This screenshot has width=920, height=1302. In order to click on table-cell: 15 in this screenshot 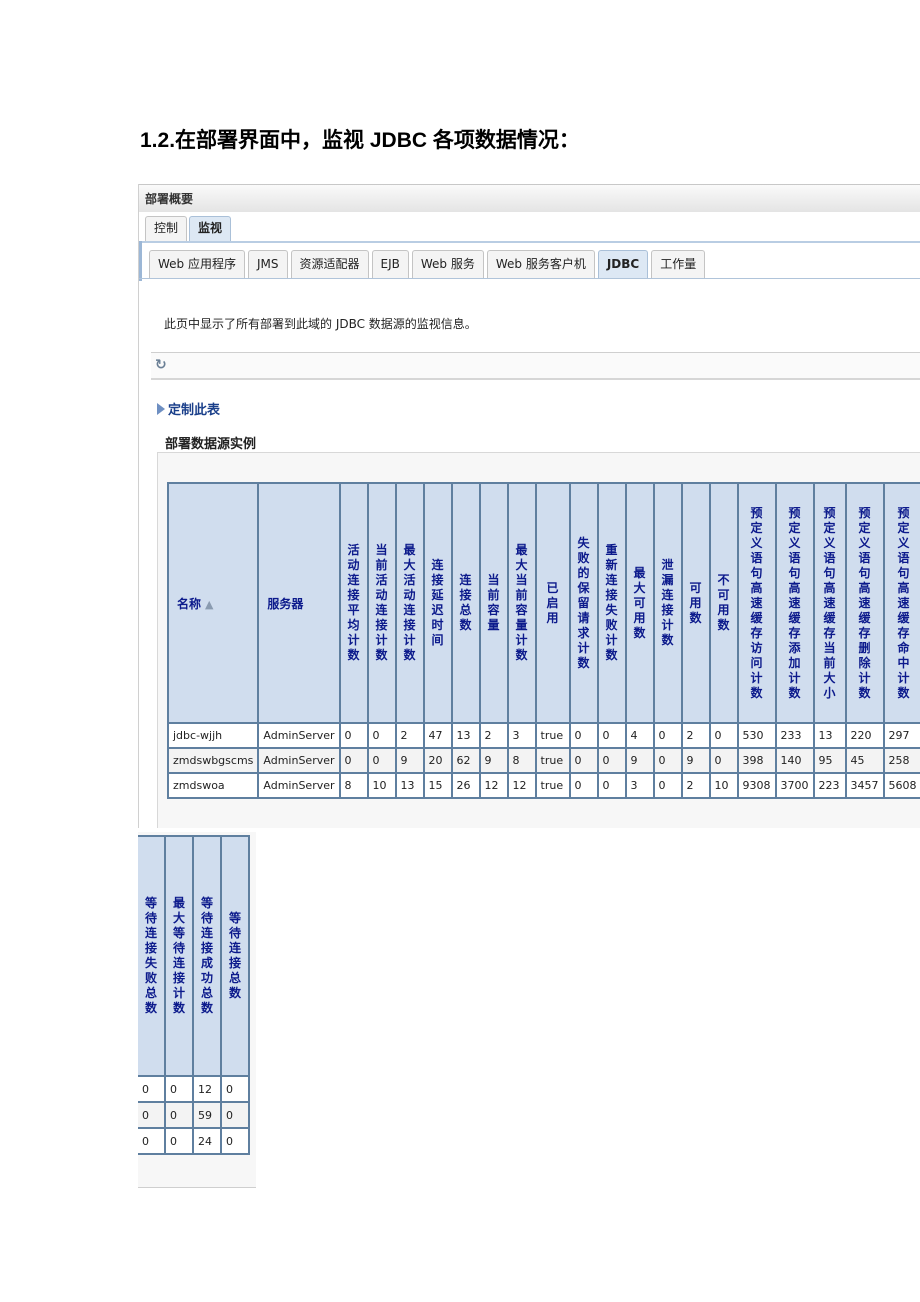, I will do `click(437, 785)`.